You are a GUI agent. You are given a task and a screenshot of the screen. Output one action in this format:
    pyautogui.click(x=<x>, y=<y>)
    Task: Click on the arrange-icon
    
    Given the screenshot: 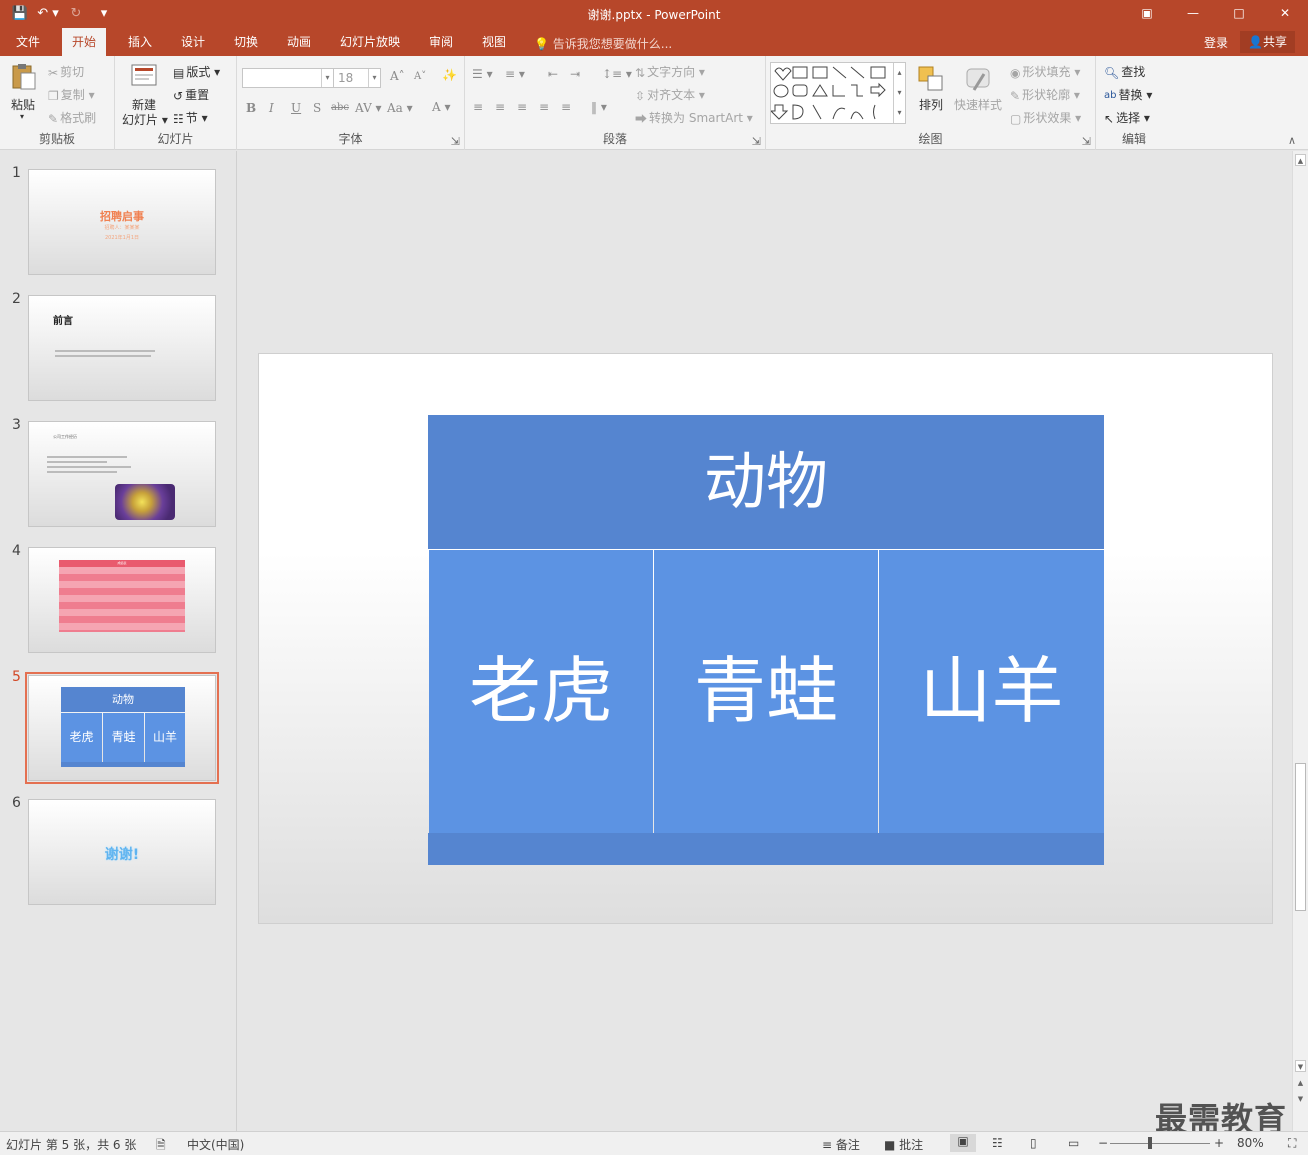 What is the action you would take?
    pyautogui.click(x=931, y=79)
    